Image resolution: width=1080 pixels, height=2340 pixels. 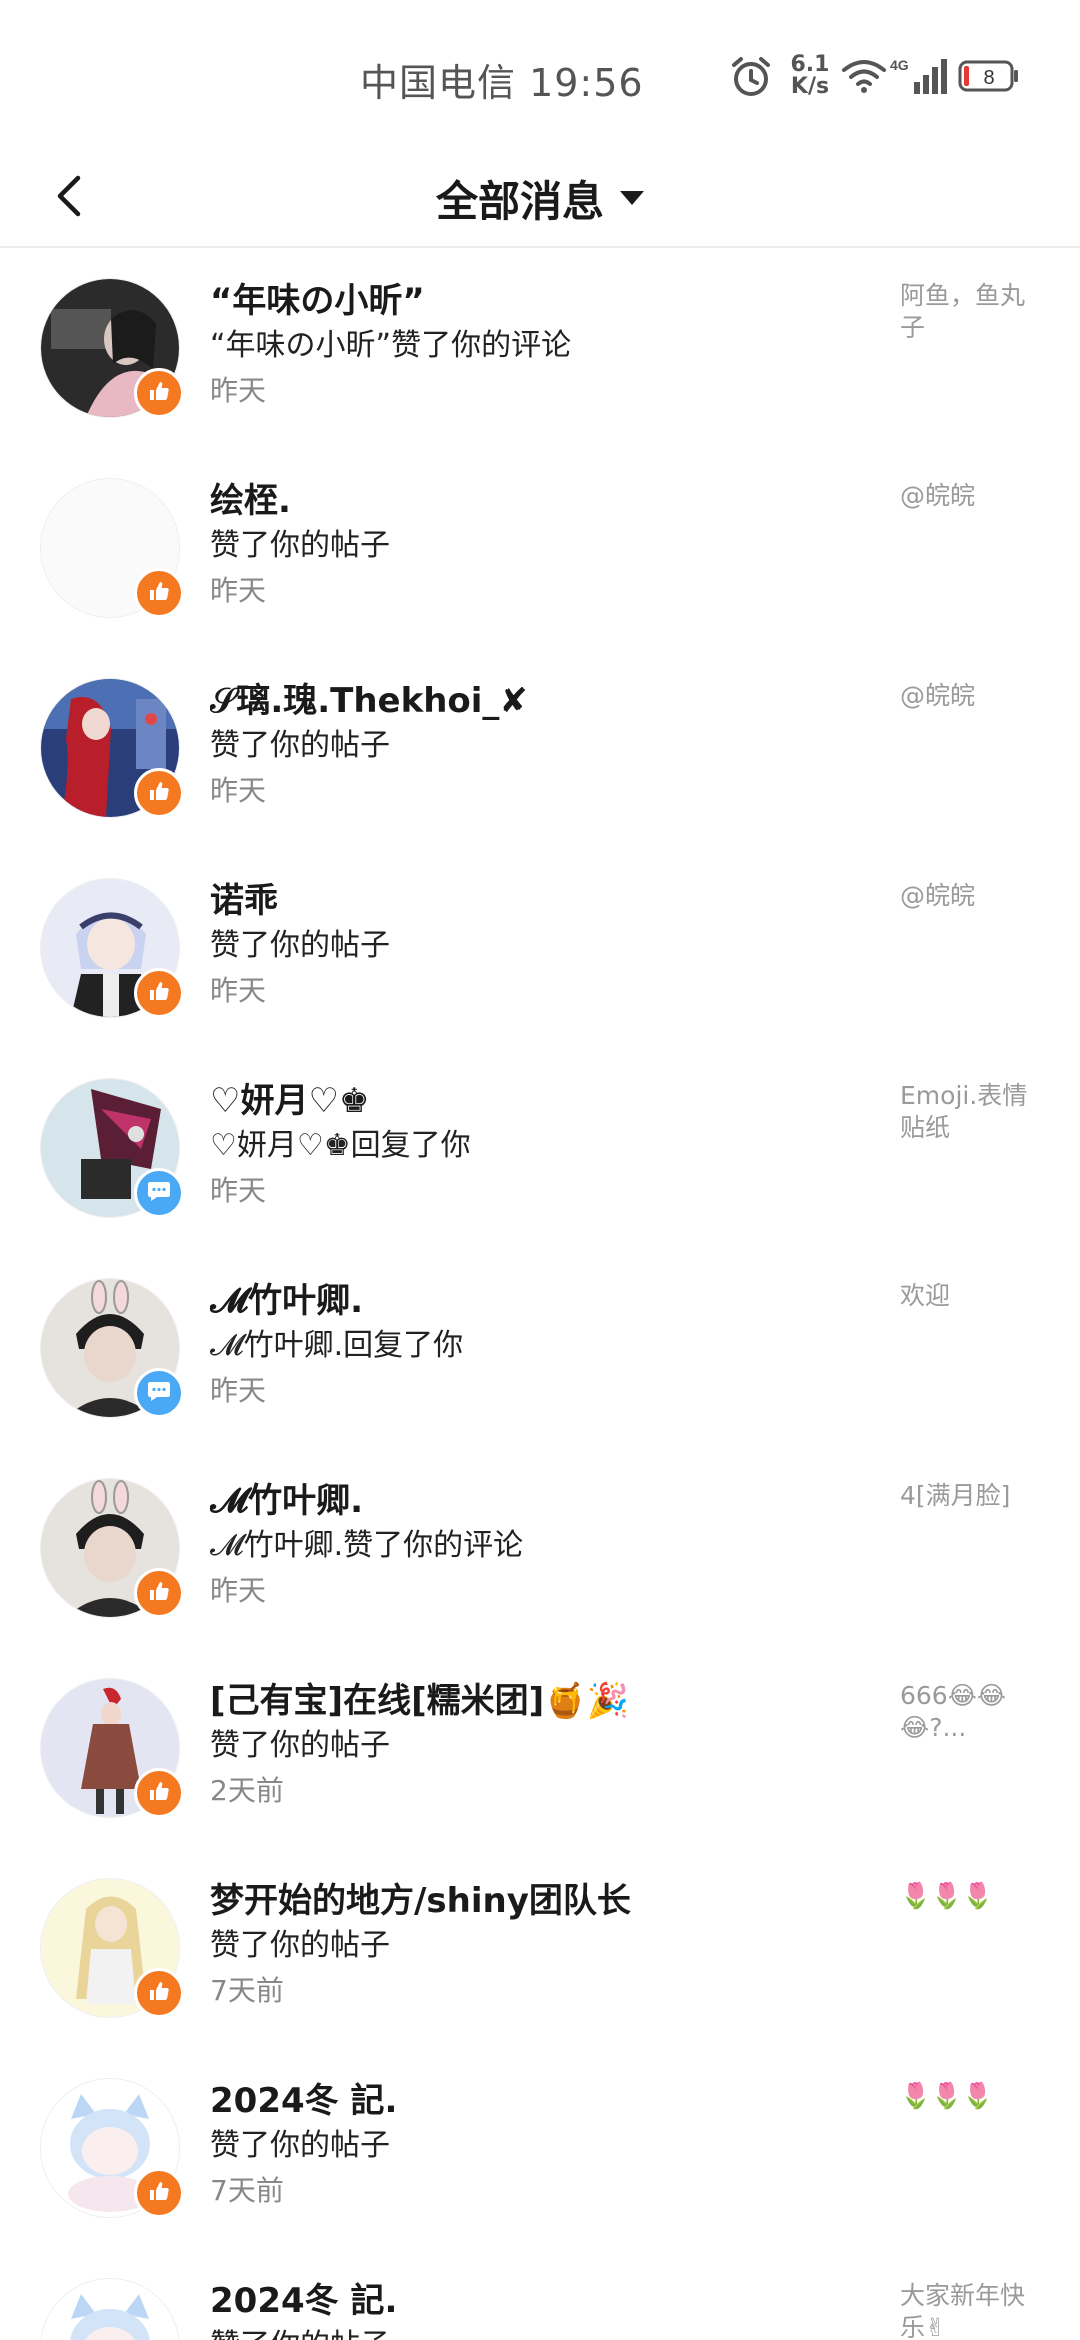 I want to click on signal-icon: 4G, so click(x=921, y=78).